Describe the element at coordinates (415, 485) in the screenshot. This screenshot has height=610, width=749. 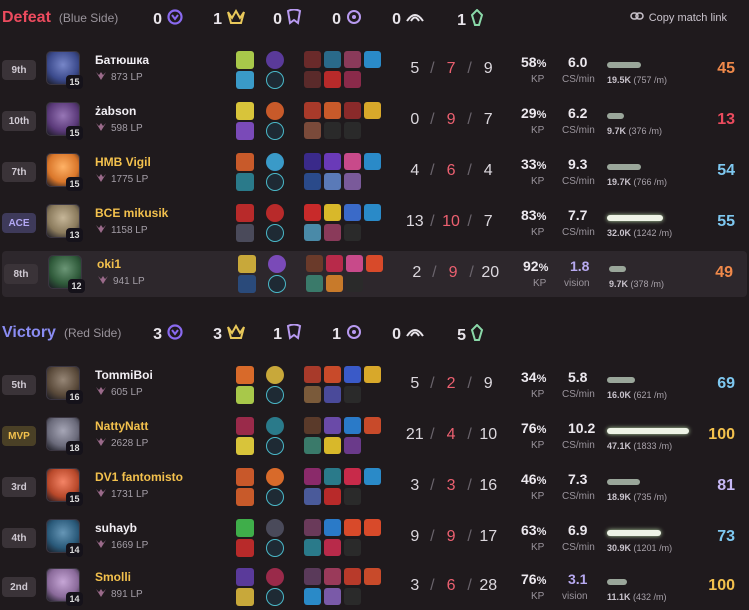
I see `kills: 3` at that location.